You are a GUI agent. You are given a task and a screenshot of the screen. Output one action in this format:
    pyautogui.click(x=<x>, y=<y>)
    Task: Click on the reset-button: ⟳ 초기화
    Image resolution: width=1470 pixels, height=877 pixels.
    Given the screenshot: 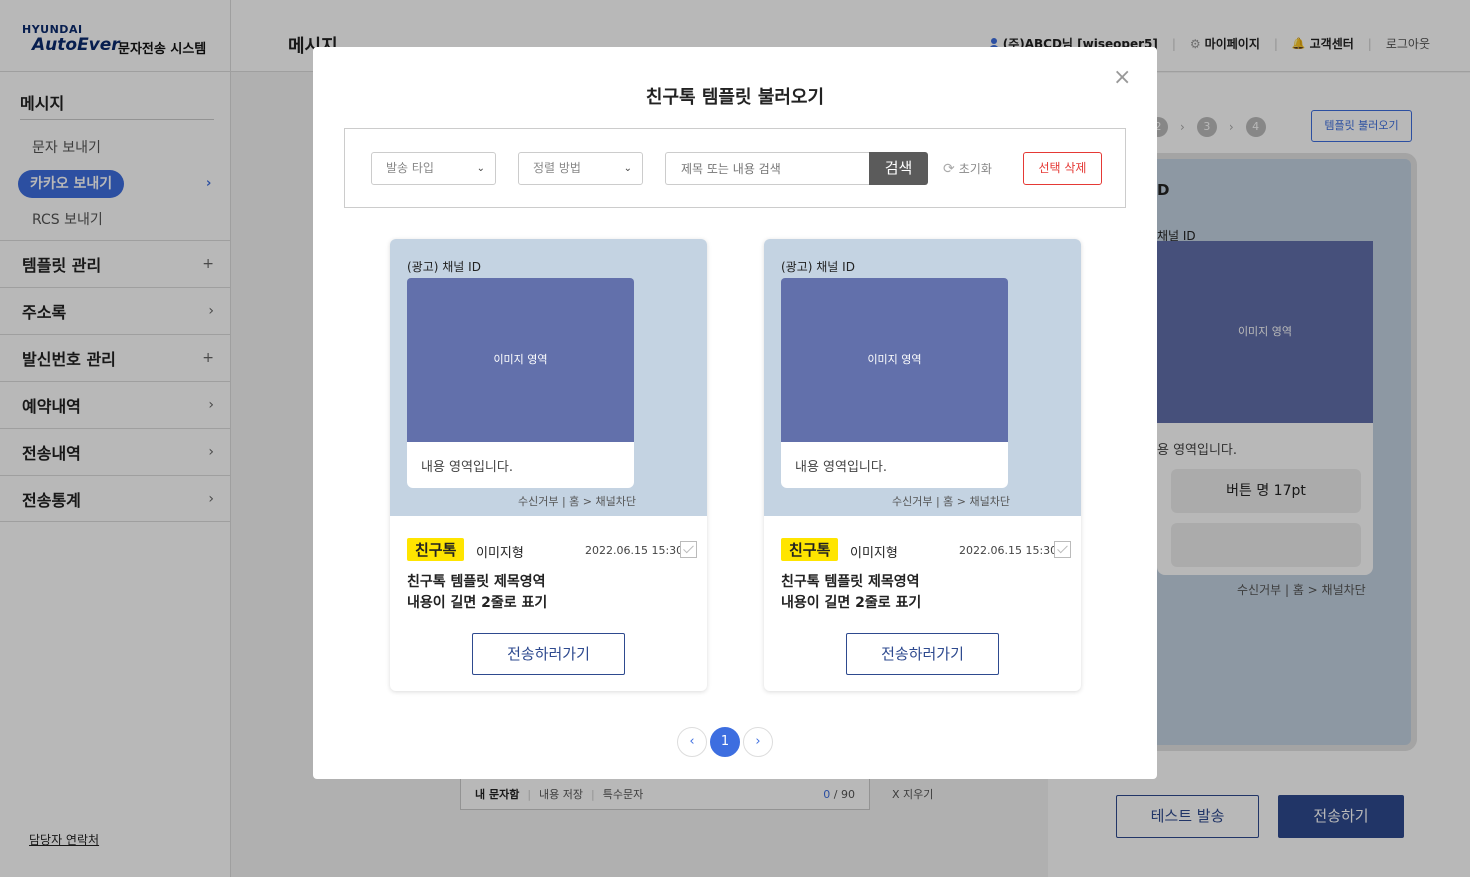 What is the action you would take?
    pyautogui.click(x=967, y=168)
    